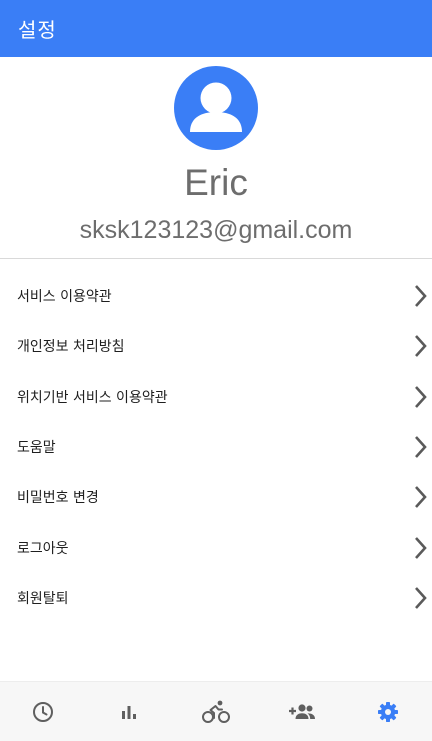 The height and width of the screenshot is (741, 432). What do you see at coordinates (216, 296) in the screenshot?
I see `menu-item-terms-of-service: 서비스 이용약관` at bounding box center [216, 296].